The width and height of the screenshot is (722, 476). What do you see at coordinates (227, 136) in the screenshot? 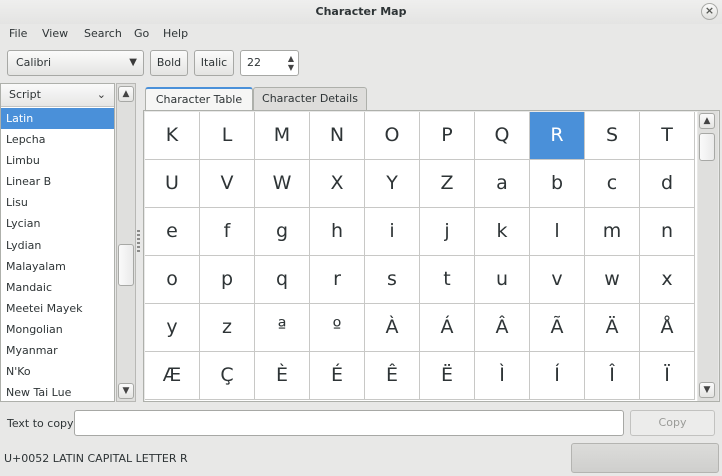
I see `character-cell: L` at bounding box center [227, 136].